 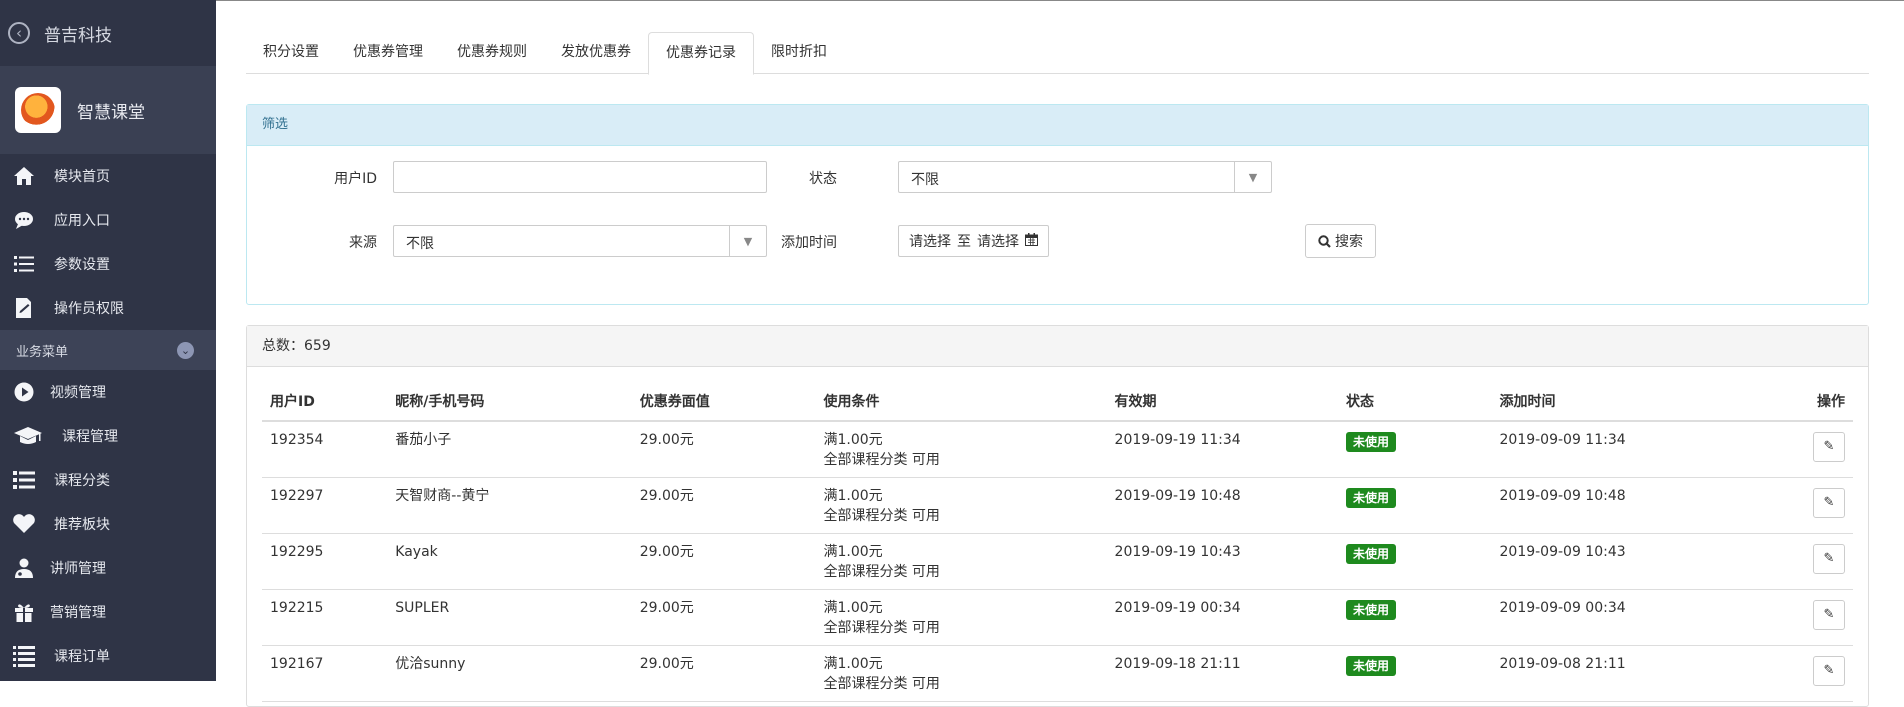 I want to click on sidebar-item-settings: 参数设置, so click(x=108, y=264).